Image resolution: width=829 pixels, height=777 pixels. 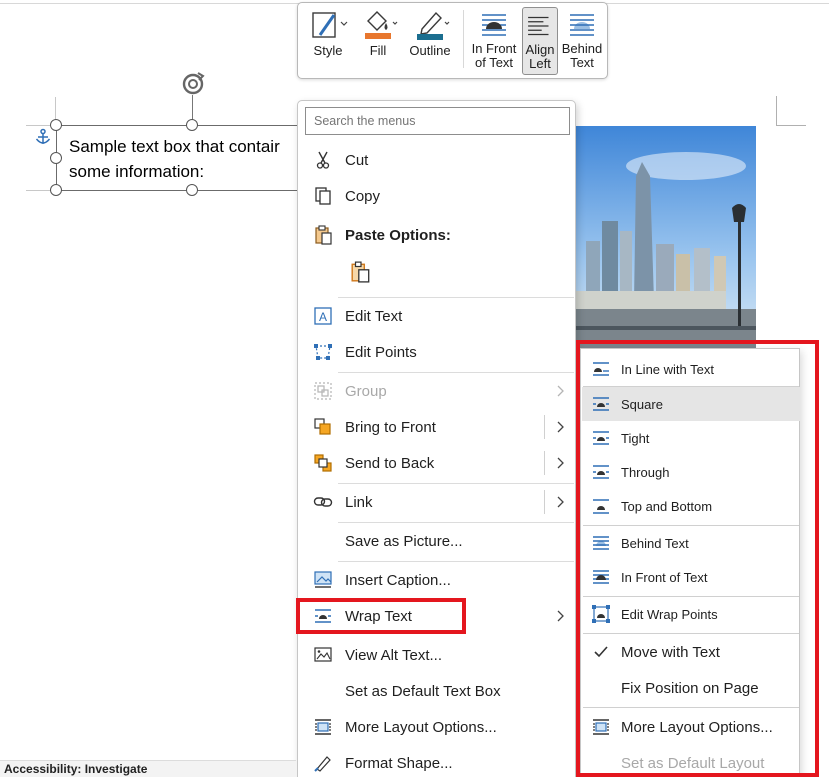 I want to click on svg-text: A, so click(x=323, y=317).